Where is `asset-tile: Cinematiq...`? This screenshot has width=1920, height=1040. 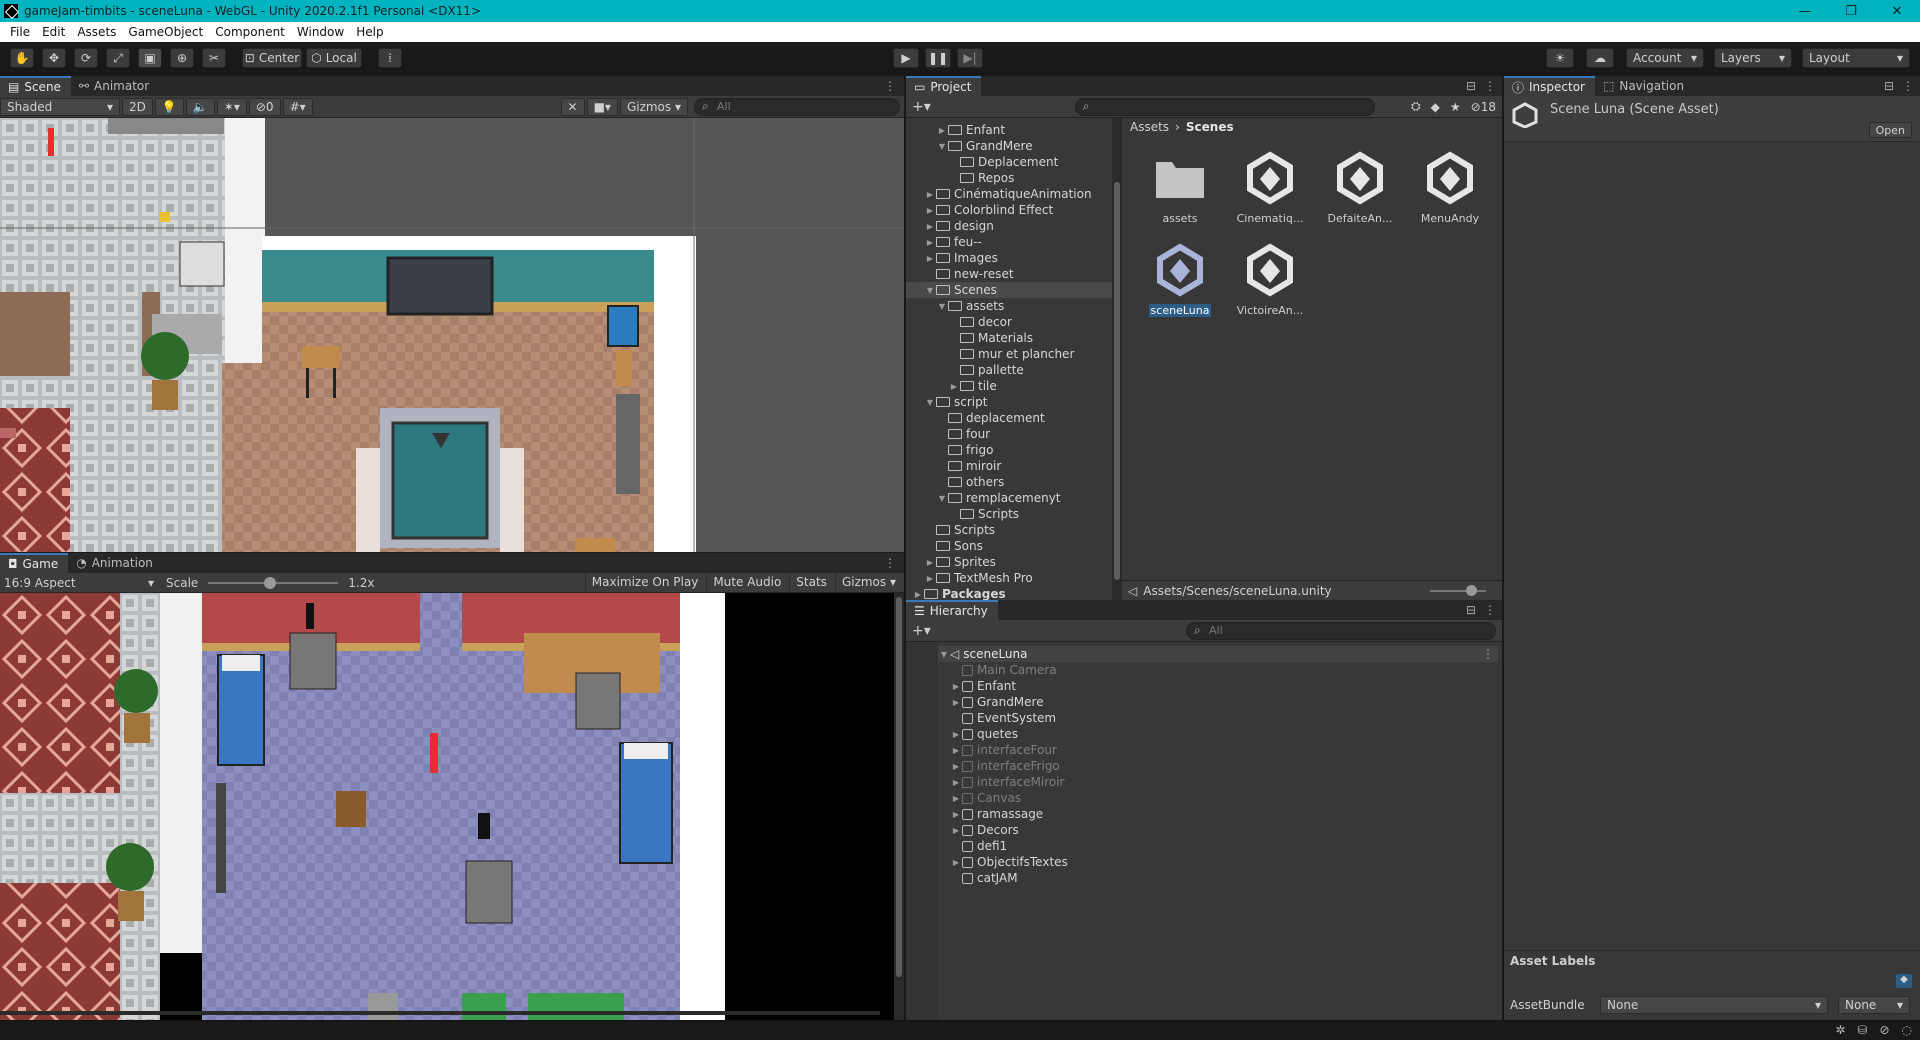
asset-tile: Cinematiq... is located at coordinates (1270, 184).